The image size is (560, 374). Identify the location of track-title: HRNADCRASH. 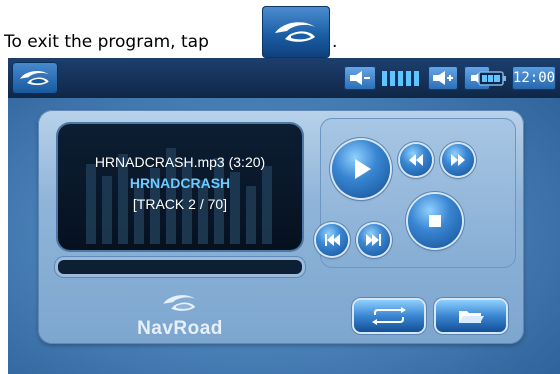
(180, 183).